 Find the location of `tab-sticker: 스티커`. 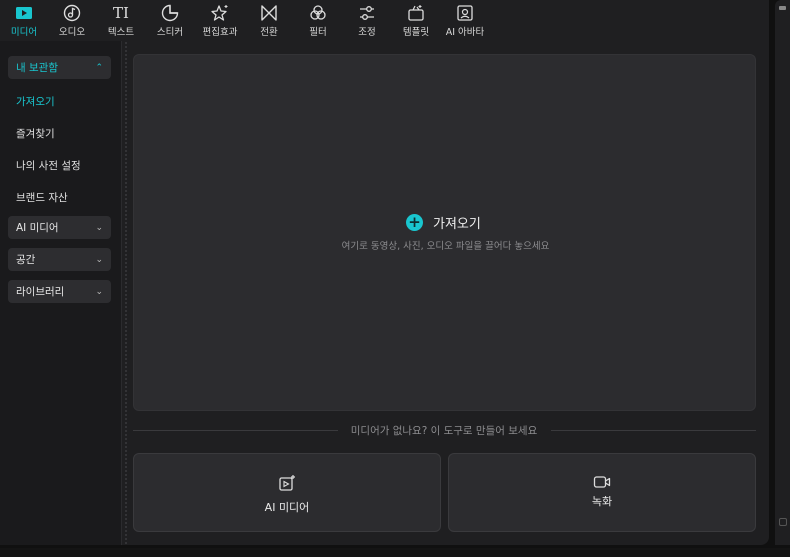

tab-sticker: 스티커 is located at coordinates (170, 21).